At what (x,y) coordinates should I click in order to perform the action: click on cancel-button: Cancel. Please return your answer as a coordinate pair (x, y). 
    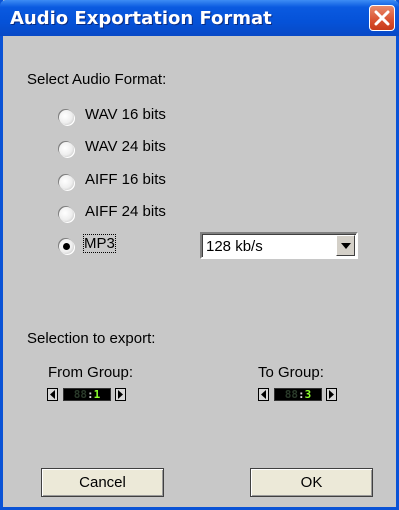
    Looking at the image, I should click on (102, 482).